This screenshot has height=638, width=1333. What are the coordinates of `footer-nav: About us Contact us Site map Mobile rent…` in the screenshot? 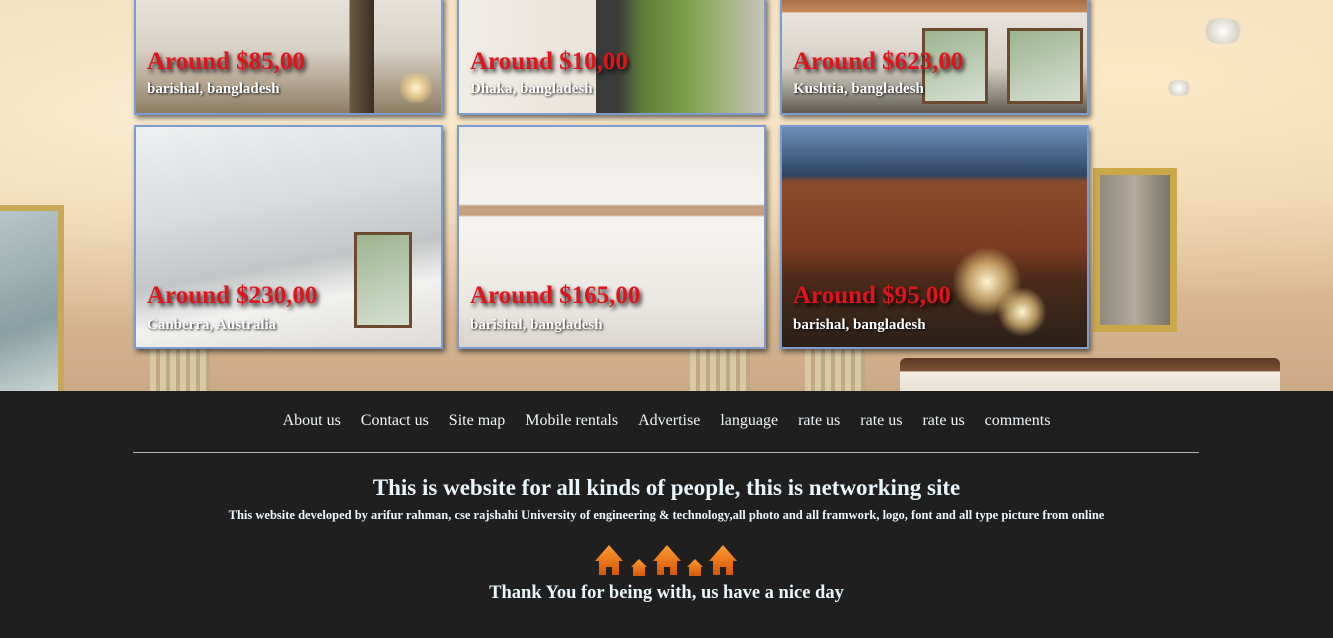 It's located at (666, 421).